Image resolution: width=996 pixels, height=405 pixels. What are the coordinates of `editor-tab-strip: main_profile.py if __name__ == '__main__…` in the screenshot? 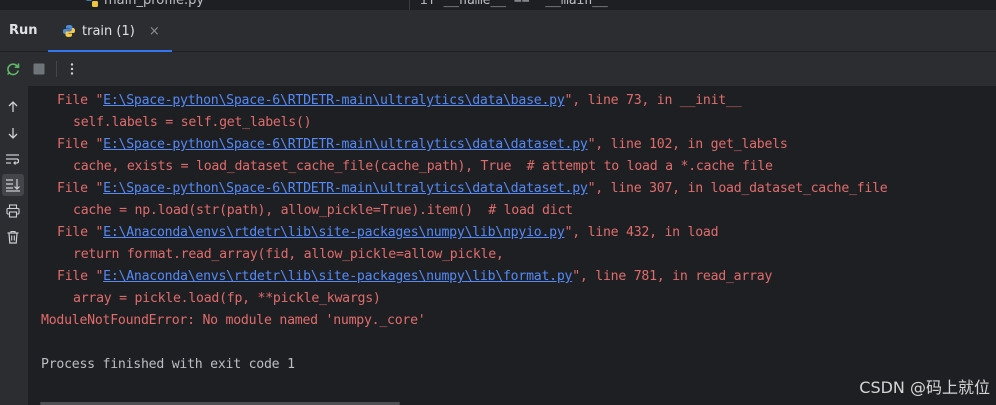 It's located at (498, 5).